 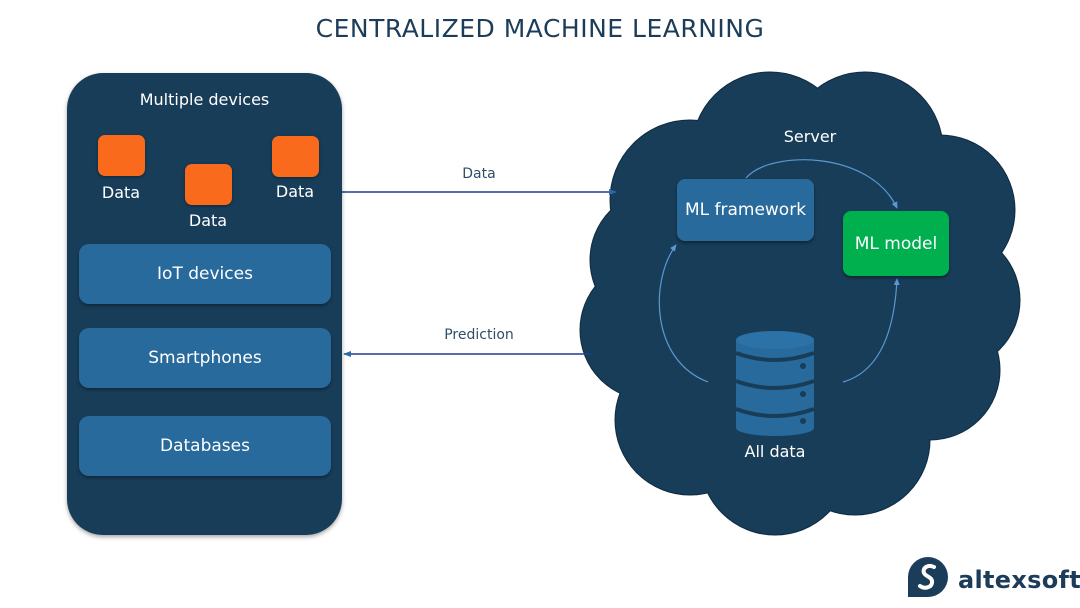 I want to click on databases-box: Databases, so click(x=205, y=446).